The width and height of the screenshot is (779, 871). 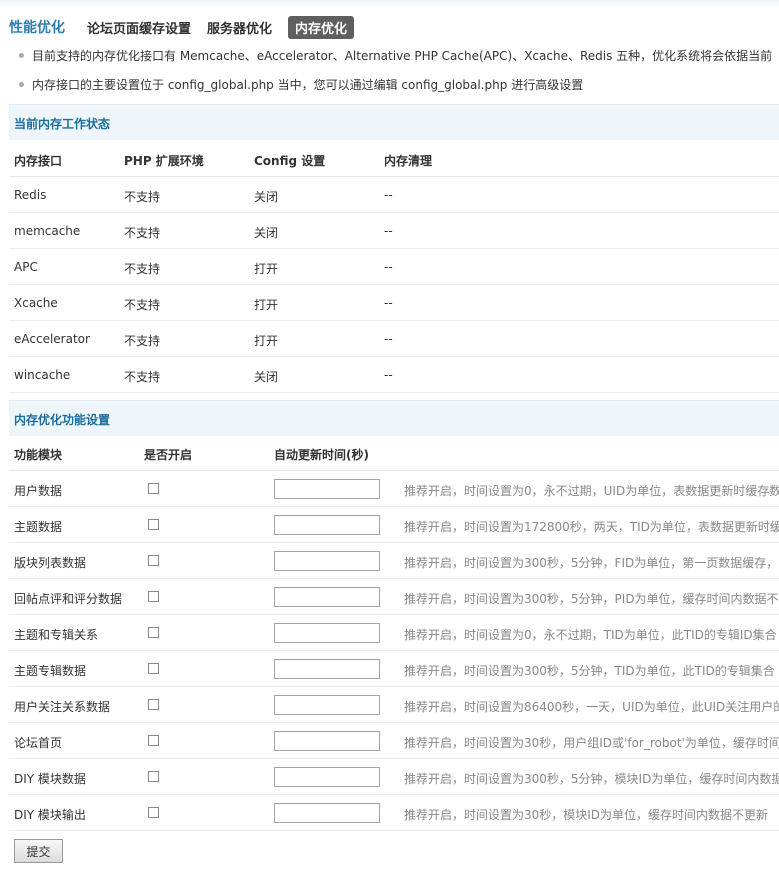 What do you see at coordinates (321, 27) in the screenshot?
I see `tab-memory-optimization: 内存优化` at bounding box center [321, 27].